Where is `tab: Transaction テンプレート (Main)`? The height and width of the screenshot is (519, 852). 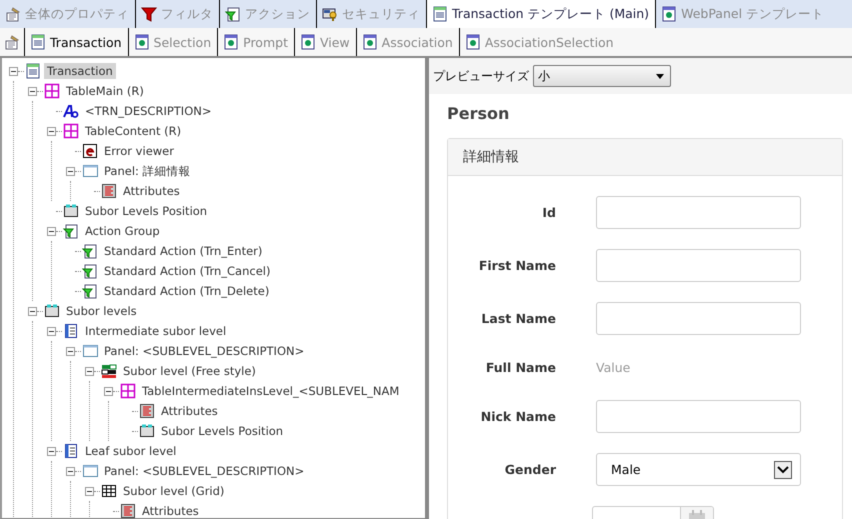
tab: Transaction テンプレート (Main) is located at coordinates (541, 14).